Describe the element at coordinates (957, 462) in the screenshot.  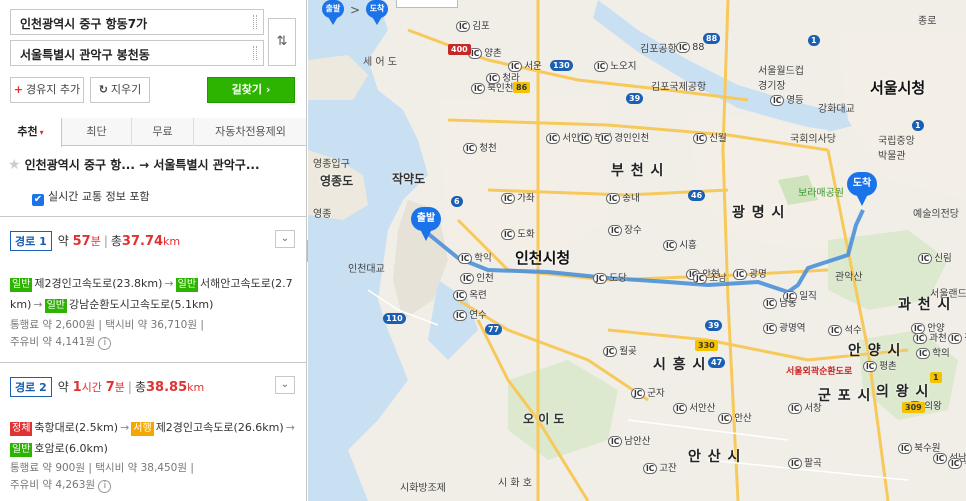
I see `interchange-label: IC수원` at that location.